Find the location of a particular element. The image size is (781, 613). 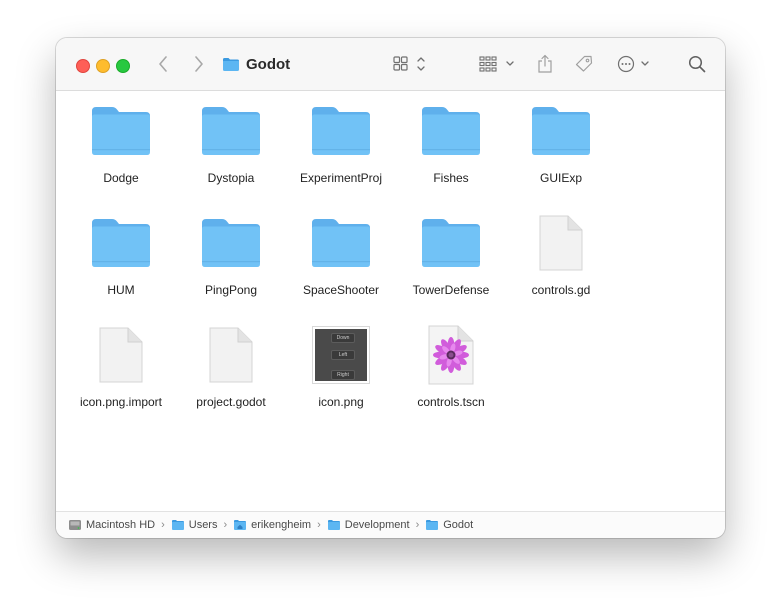

folder-item-dodge: Dodge is located at coordinates (121, 147).